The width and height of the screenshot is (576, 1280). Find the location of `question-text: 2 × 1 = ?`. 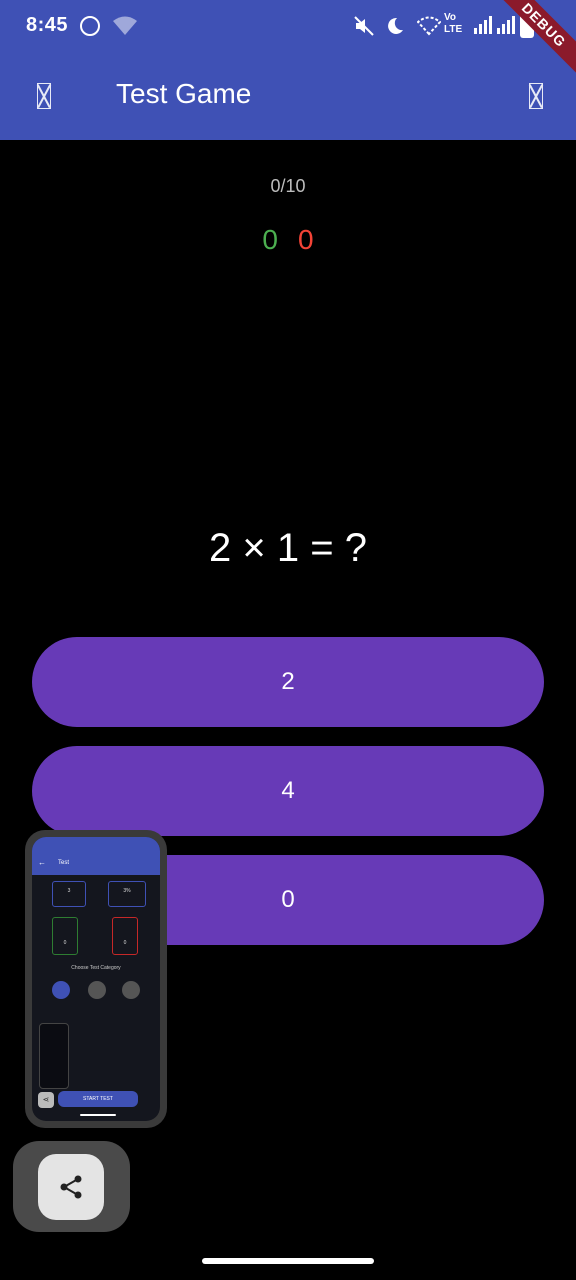

question-text: 2 × 1 = ? is located at coordinates (288, 548).